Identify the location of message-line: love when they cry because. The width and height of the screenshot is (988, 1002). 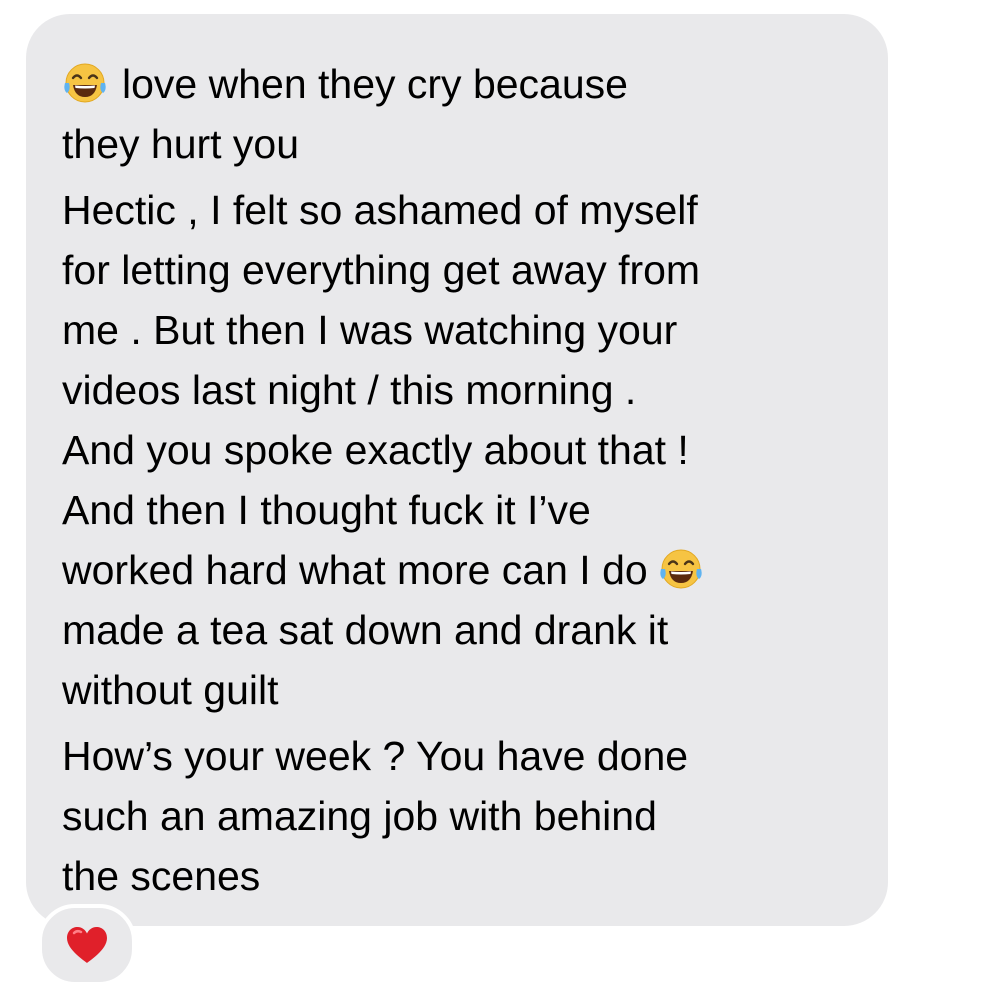
(455, 84).